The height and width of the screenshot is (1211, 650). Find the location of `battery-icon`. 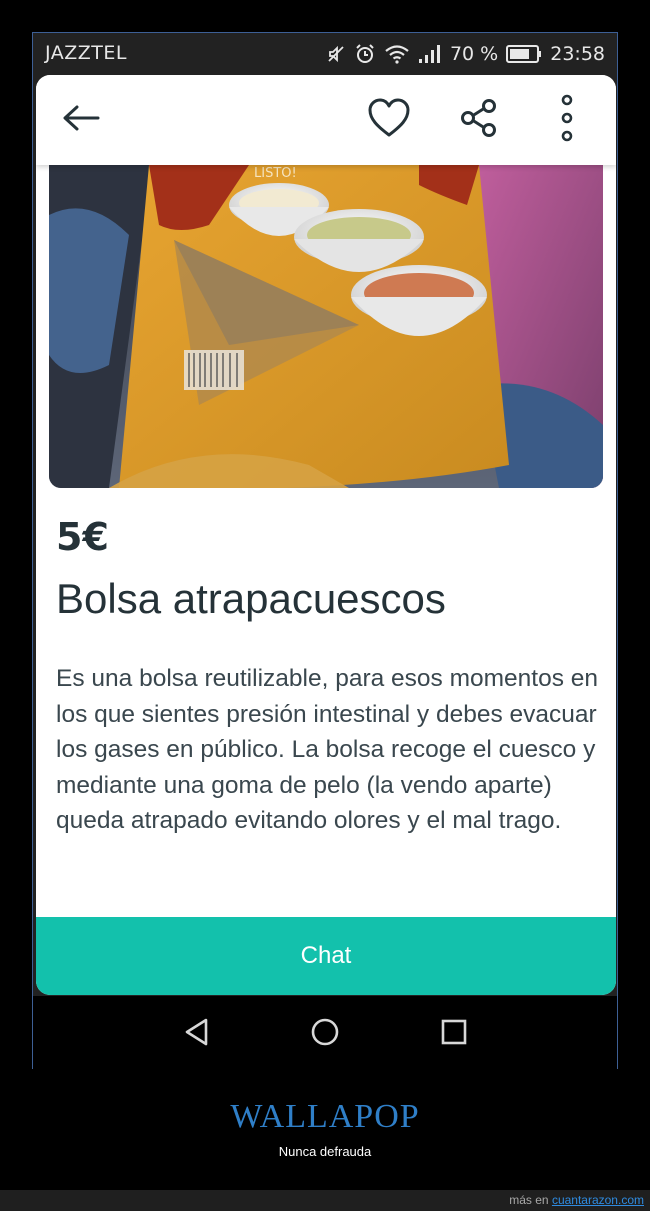

battery-icon is located at coordinates (524, 54).